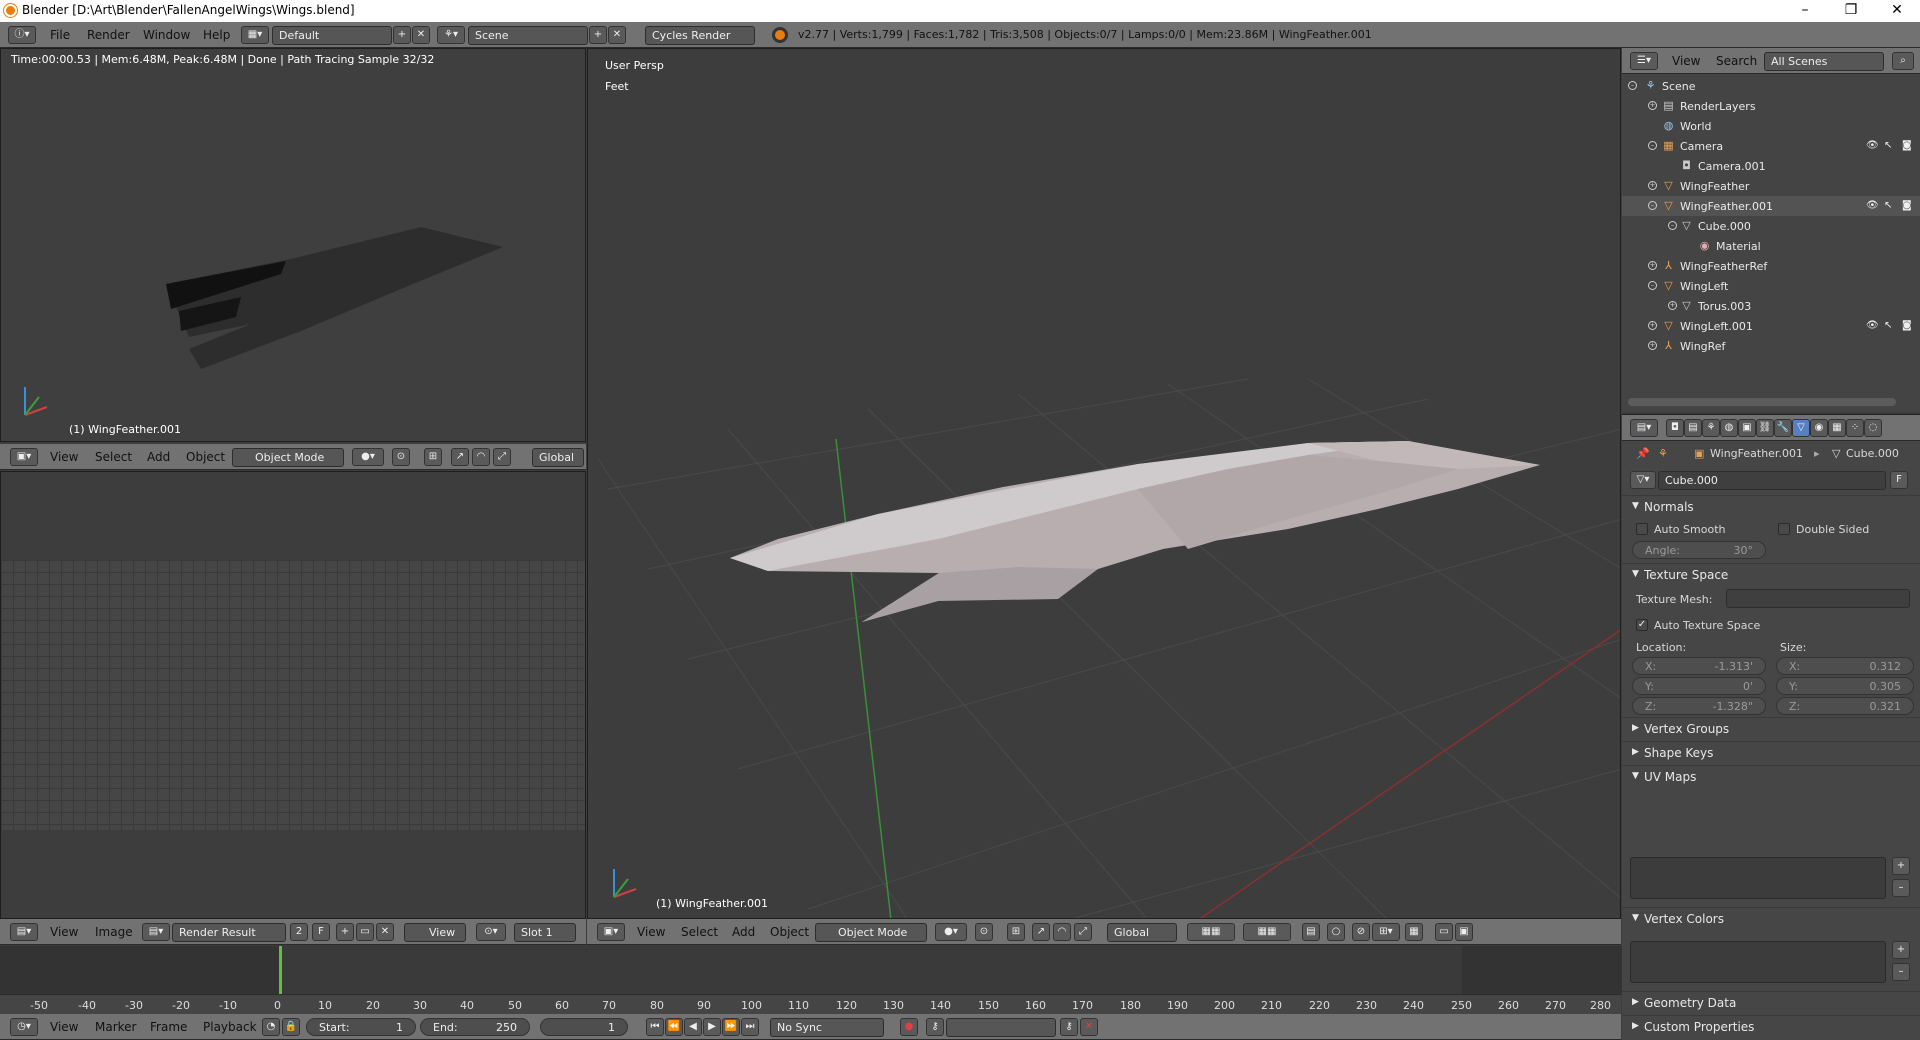 This screenshot has height=1040, width=1920. I want to click on size-y-field: Y: 0.305, so click(1845, 686).